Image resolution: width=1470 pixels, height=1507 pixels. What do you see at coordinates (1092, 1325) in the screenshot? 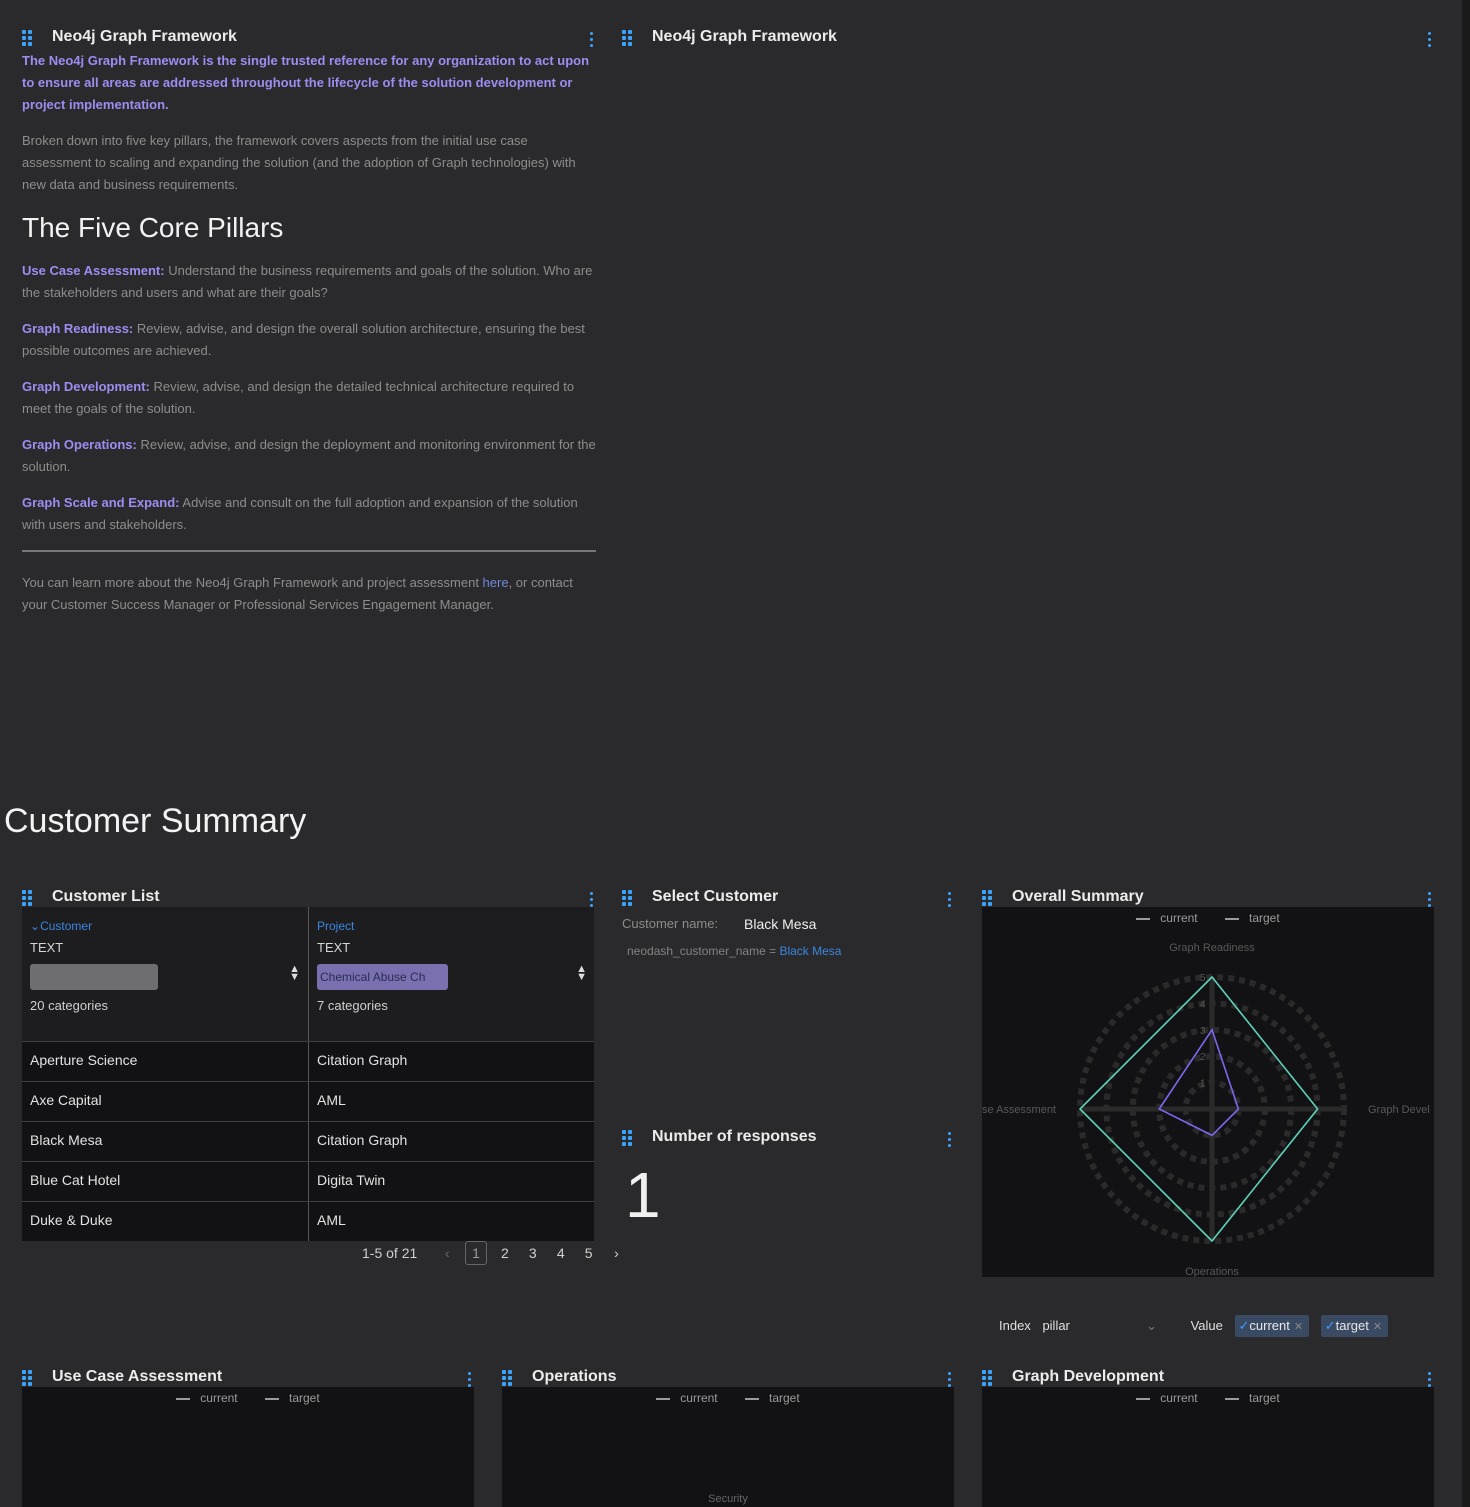
I see `index-select: pillar` at bounding box center [1092, 1325].